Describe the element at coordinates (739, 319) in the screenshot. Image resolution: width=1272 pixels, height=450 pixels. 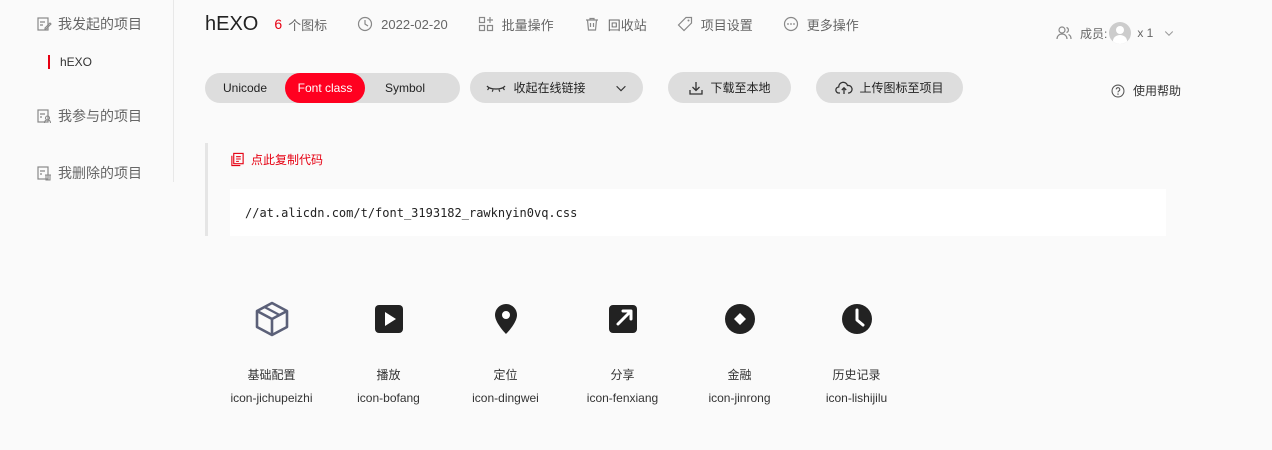
I see `coin-icon` at that location.